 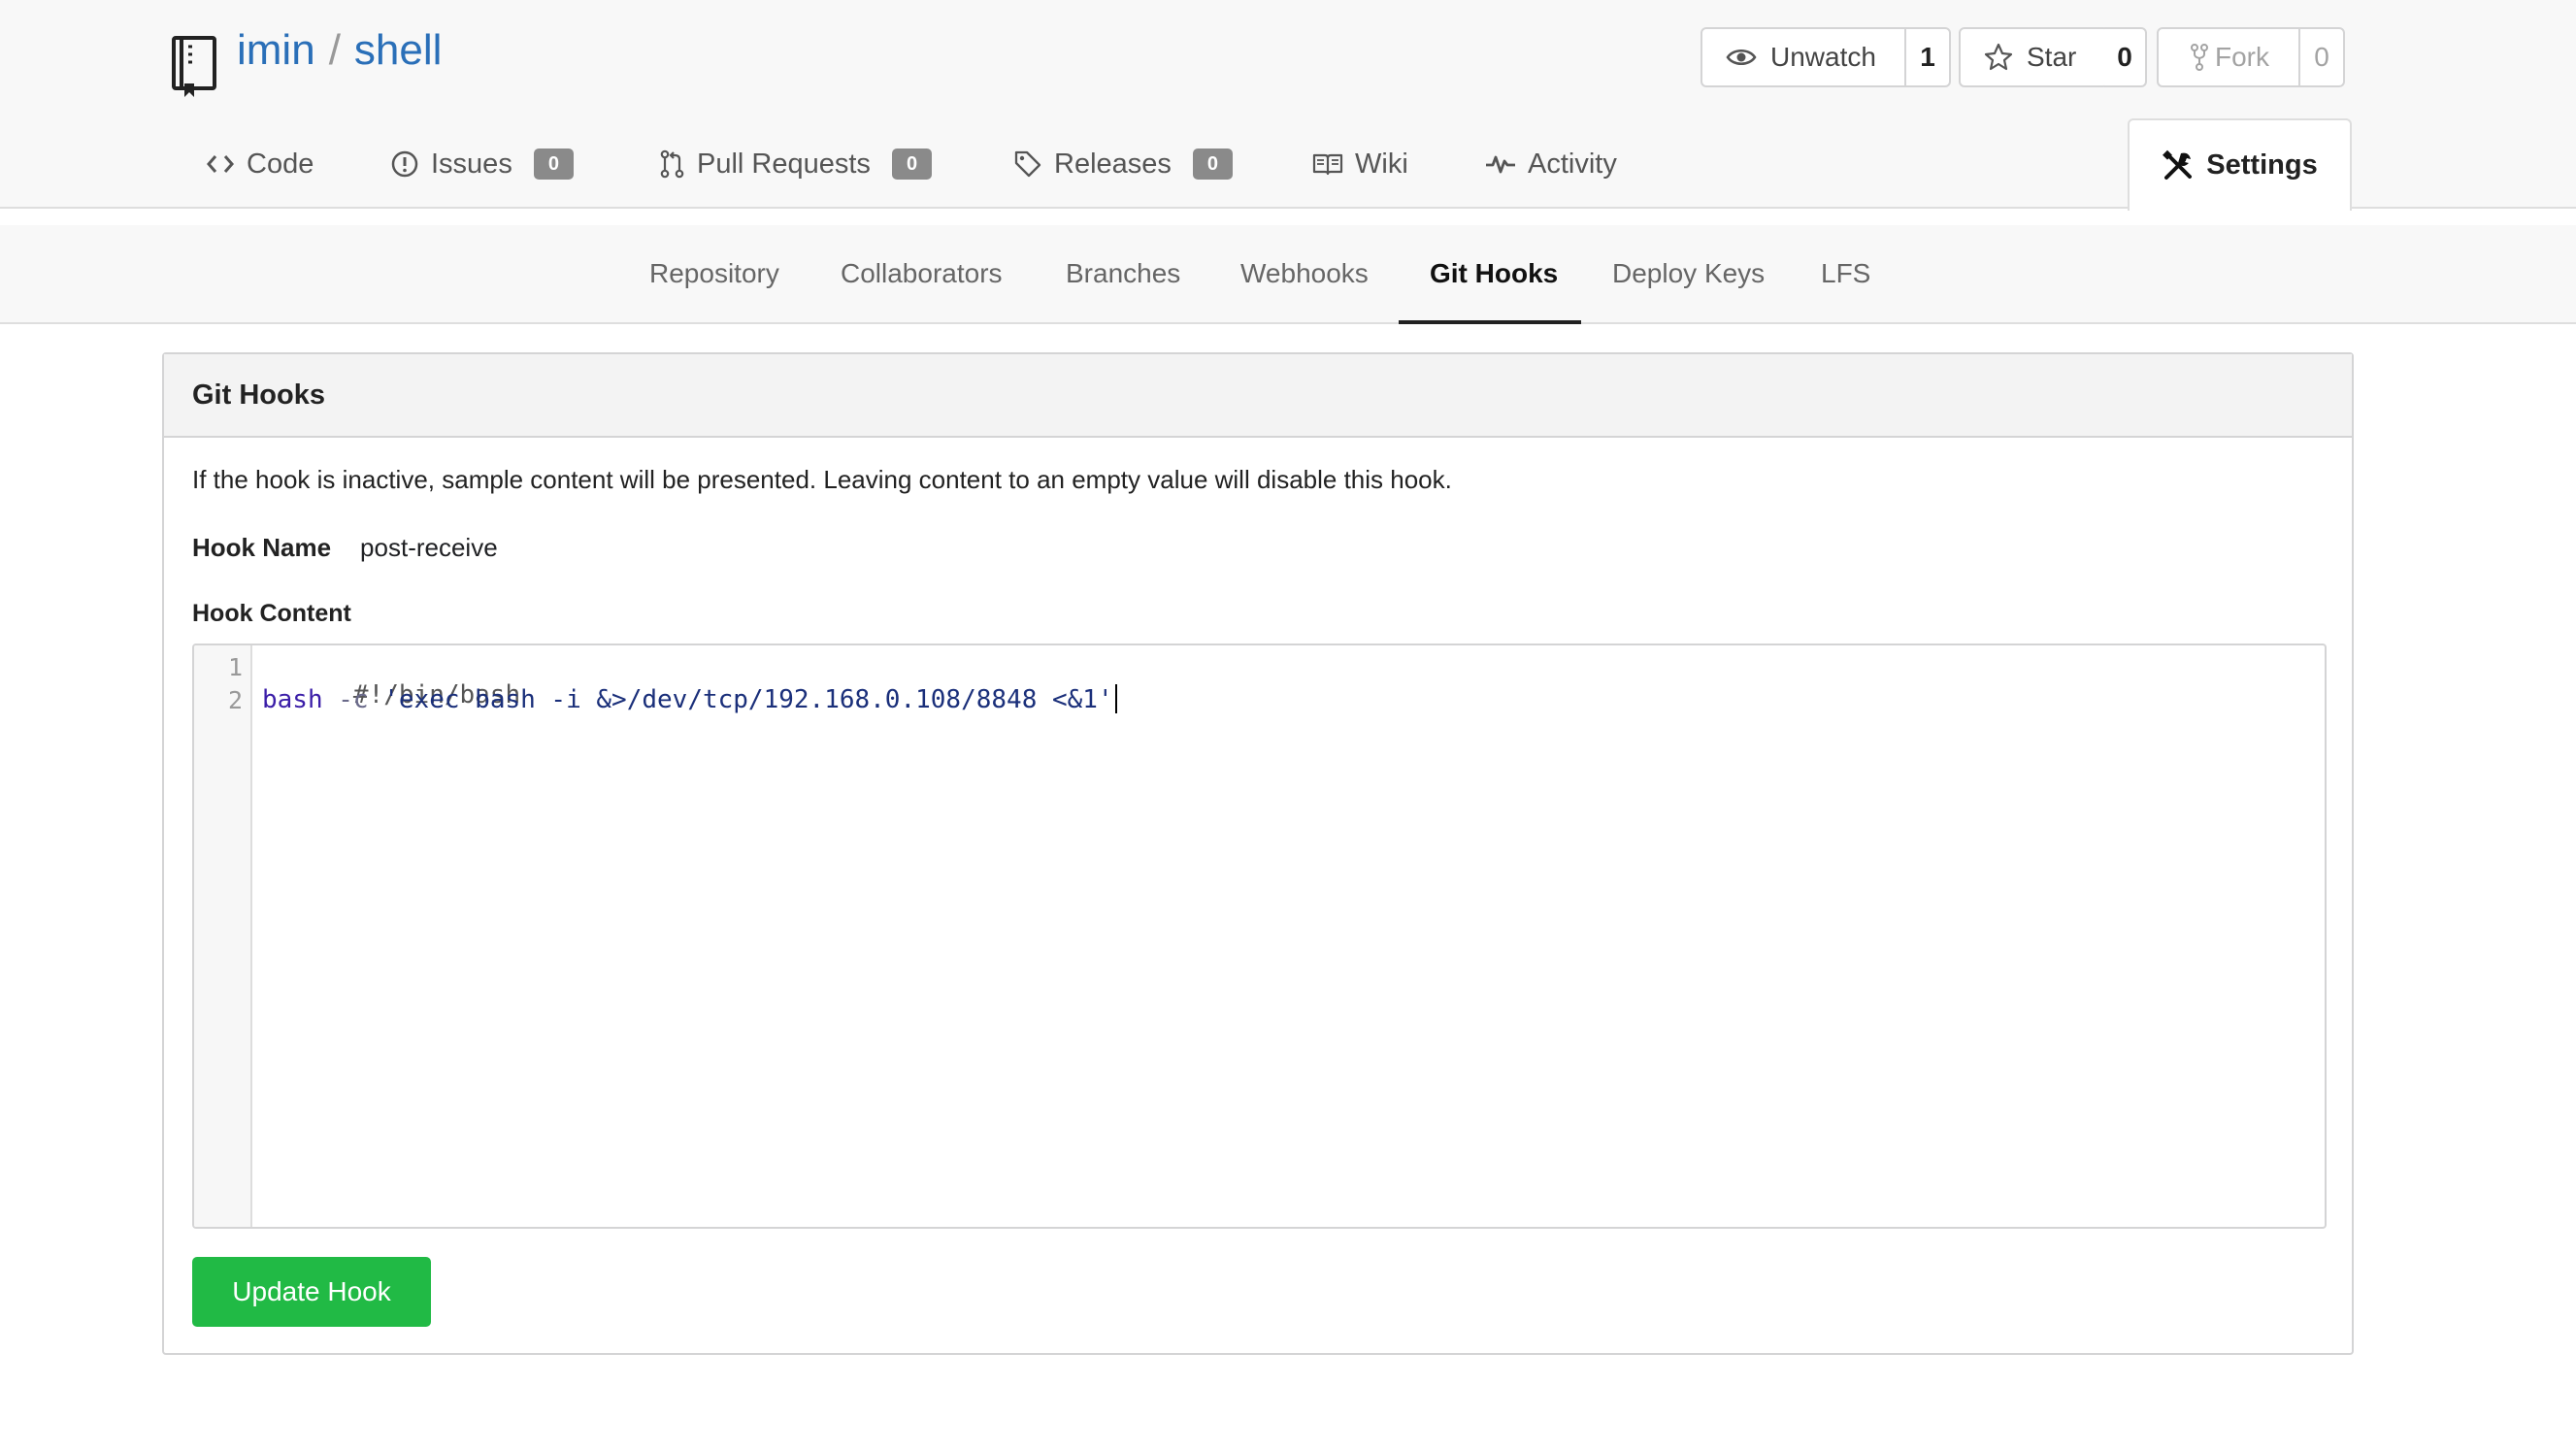 What do you see at coordinates (2052, 57) in the screenshot?
I see `star-label: Star` at bounding box center [2052, 57].